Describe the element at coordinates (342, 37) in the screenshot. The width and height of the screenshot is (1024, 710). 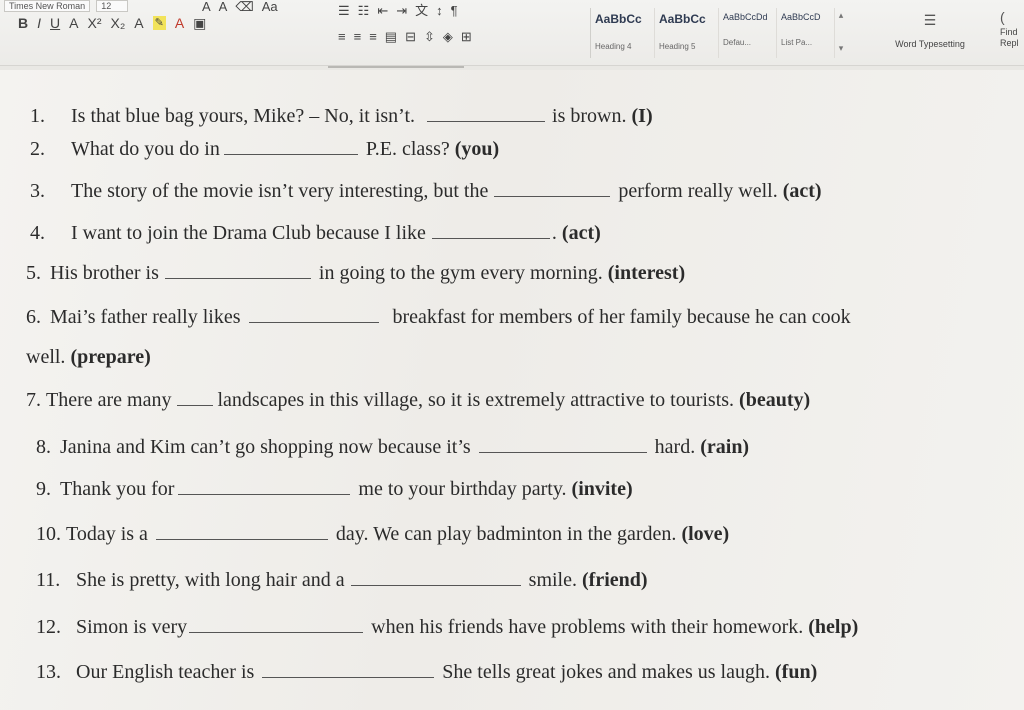
I see `align-left-icon: ≡` at that location.